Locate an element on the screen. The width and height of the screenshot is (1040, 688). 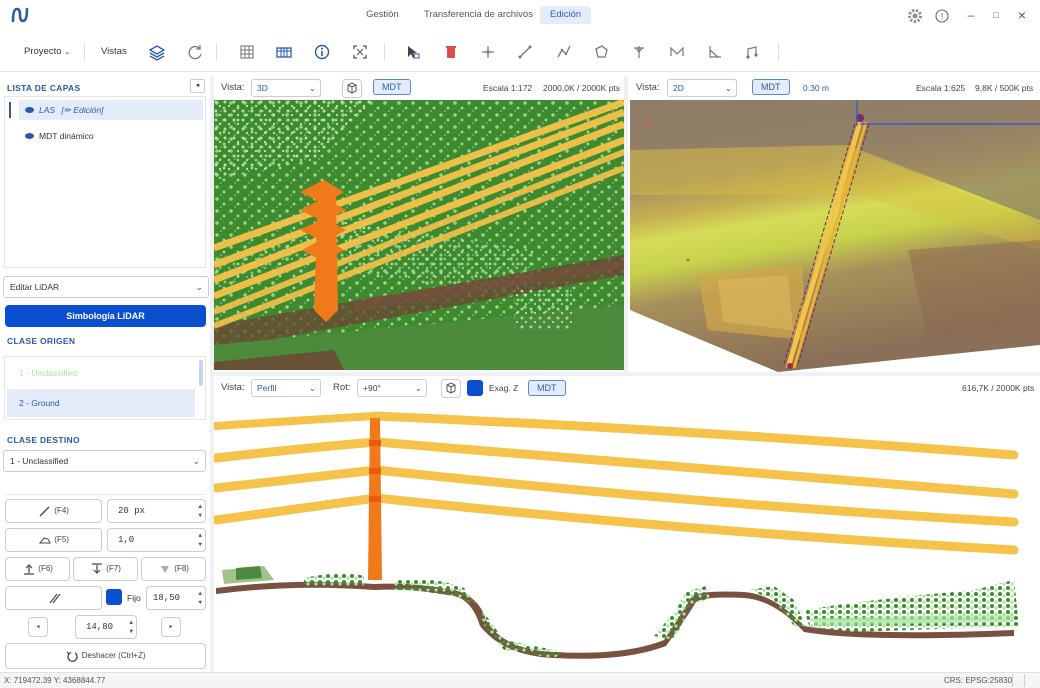
list-item: 1 - Unclassified is located at coordinates (101, 373).